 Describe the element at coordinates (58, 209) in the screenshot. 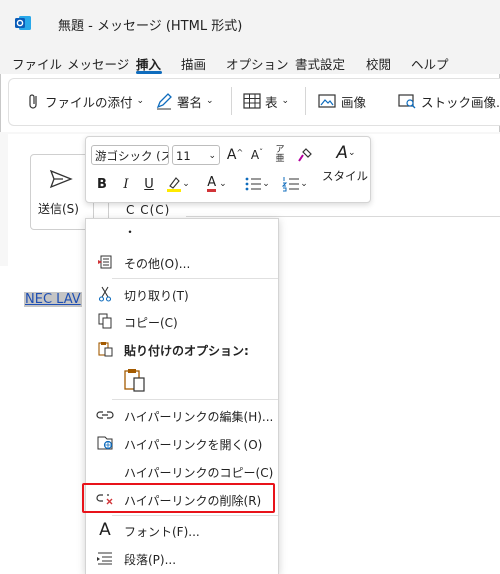

I see `send-label: 送信(S)` at that location.